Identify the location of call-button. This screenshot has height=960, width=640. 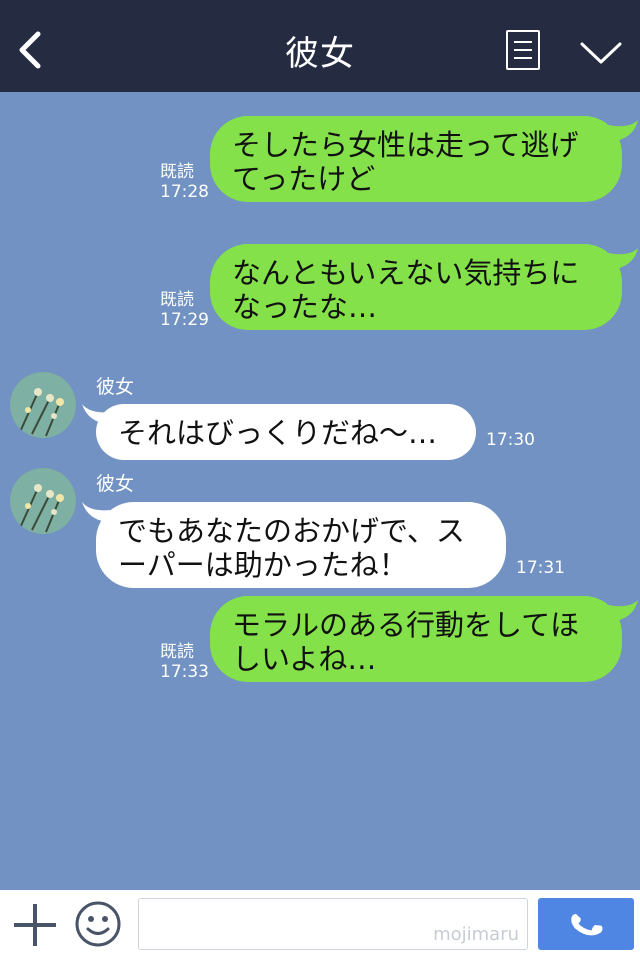
(586, 924).